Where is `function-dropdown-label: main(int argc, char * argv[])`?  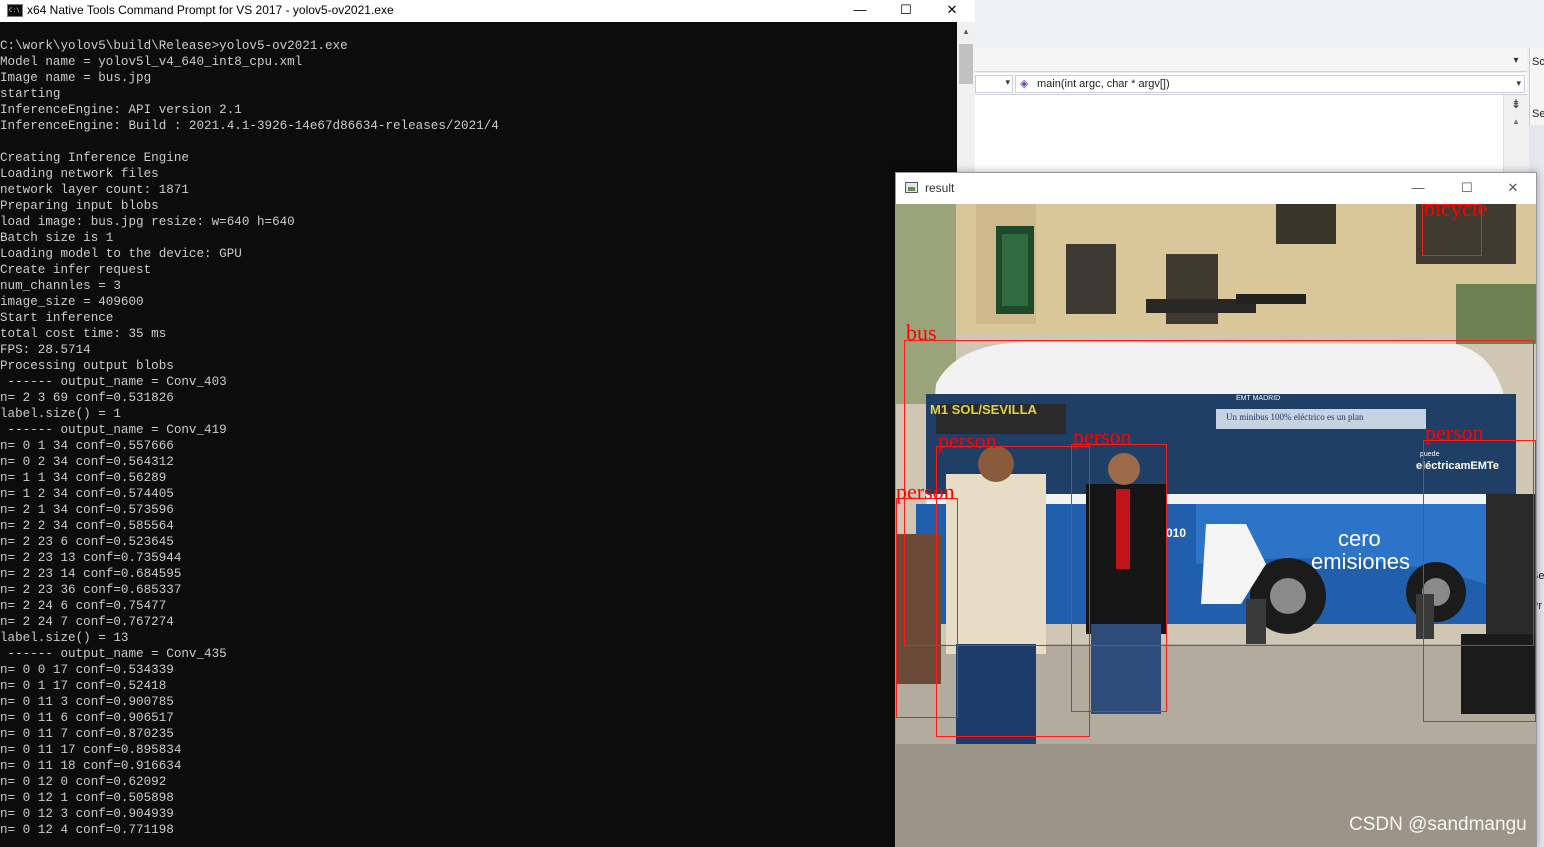
function-dropdown-label: main(int argc, char * argv[]) is located at coordinates (1103, 84).